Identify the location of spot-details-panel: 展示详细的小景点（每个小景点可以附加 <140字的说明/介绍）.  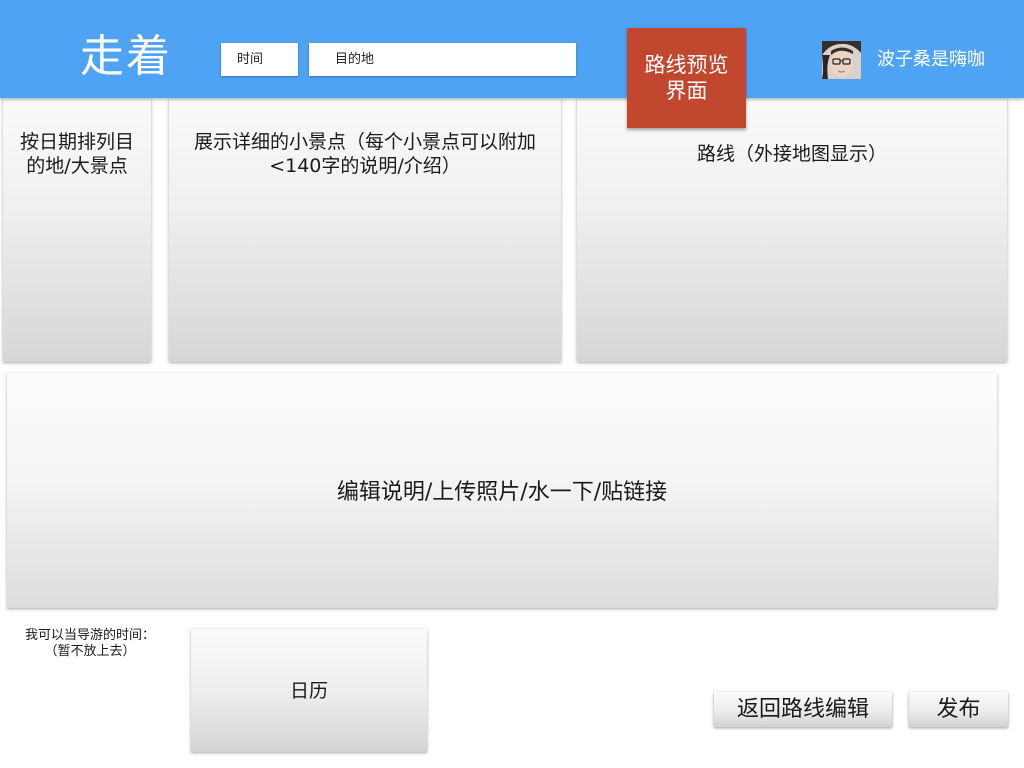
(365, 230).